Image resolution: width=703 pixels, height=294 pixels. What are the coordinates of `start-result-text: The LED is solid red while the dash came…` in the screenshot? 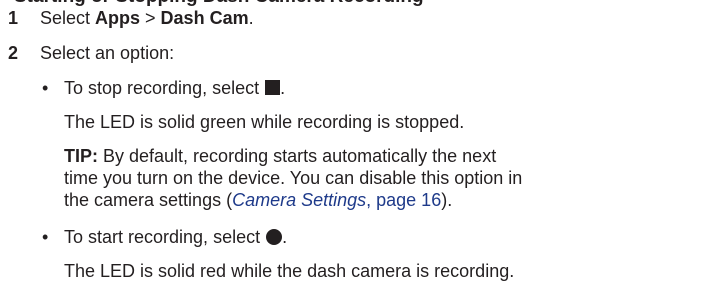 It's located at (289, 271).